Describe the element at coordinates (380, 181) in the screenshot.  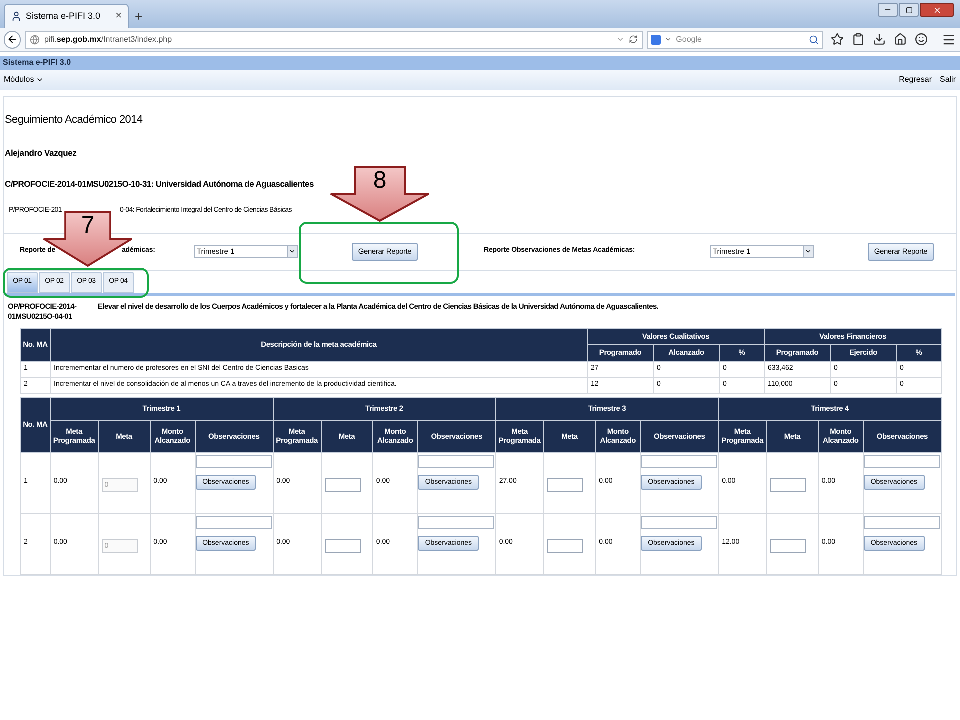
I see `callout-number: 8` at that location.